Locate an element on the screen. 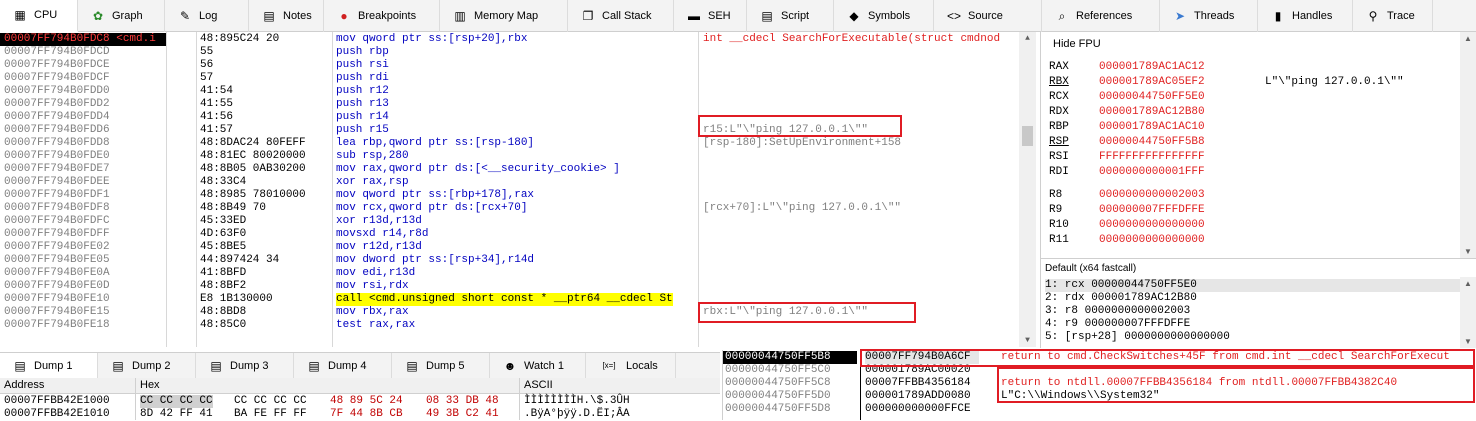  tab-watch-1: ☻ Watch 1 is located at coordinates (538, 366).